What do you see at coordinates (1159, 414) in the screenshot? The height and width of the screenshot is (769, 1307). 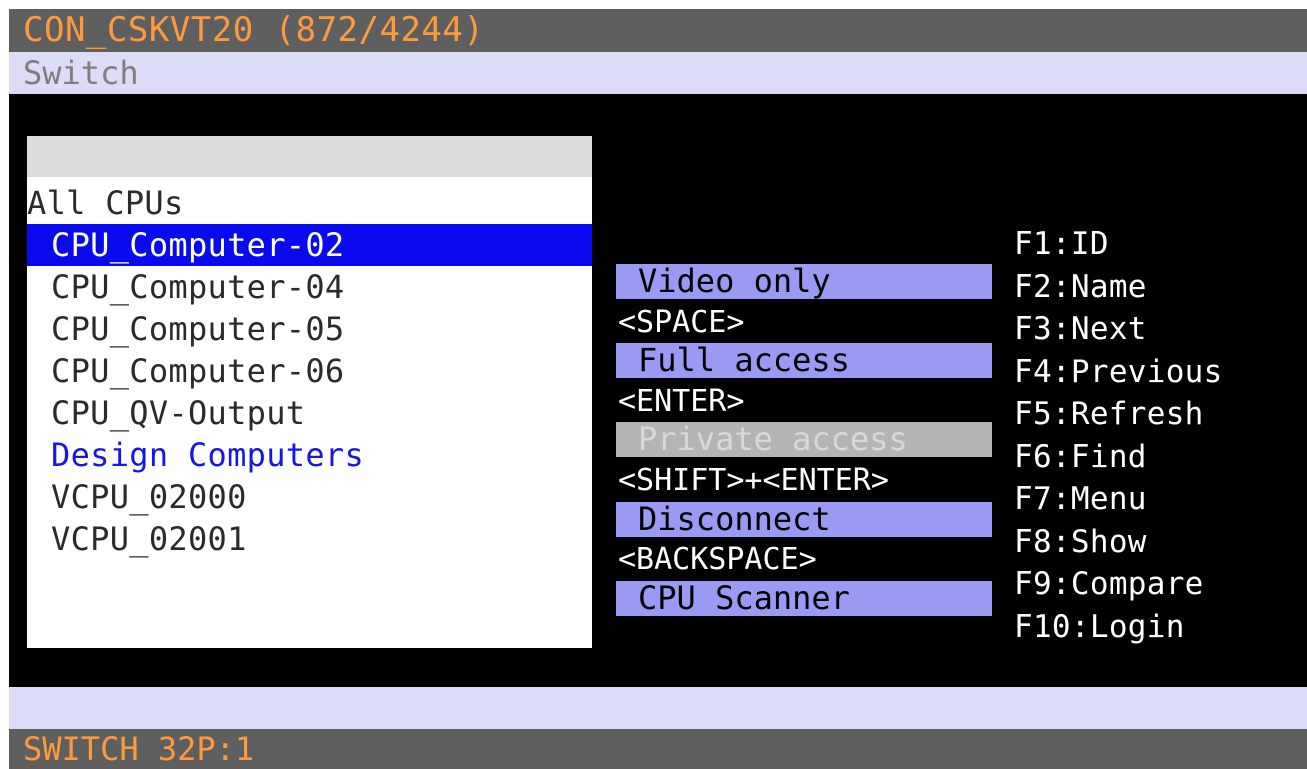 I see `f5-refresh-key: F5:Refresh` at bounding box center [1159, 414].